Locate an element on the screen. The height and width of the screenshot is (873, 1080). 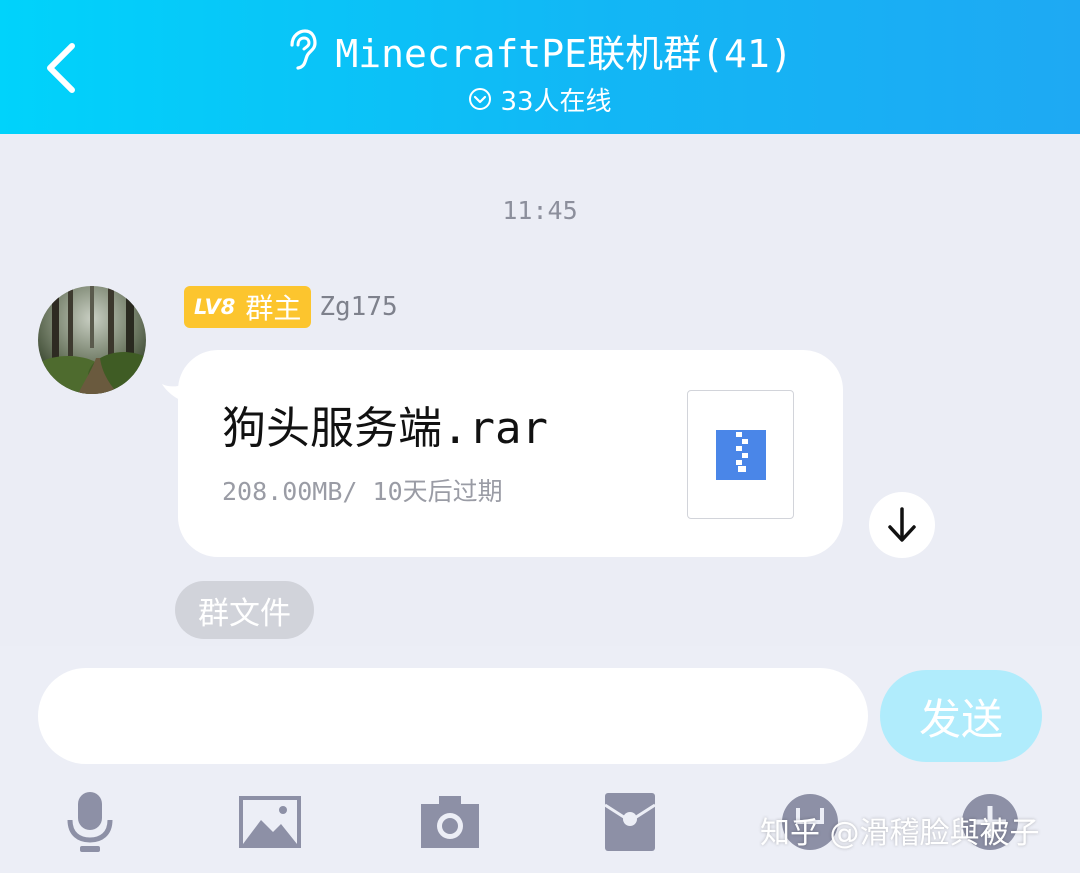
level-label: LV8 is located at coordinates (215, 307).